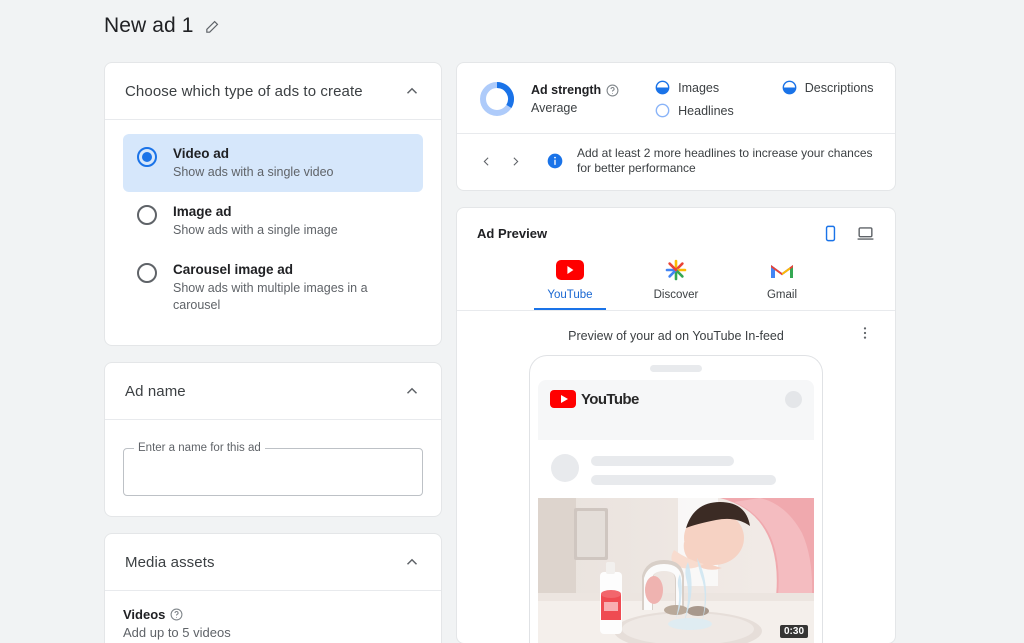 The image size is (1024, 643). I want to click on phone-screen: YouTube 0:30, so click(676, 511).